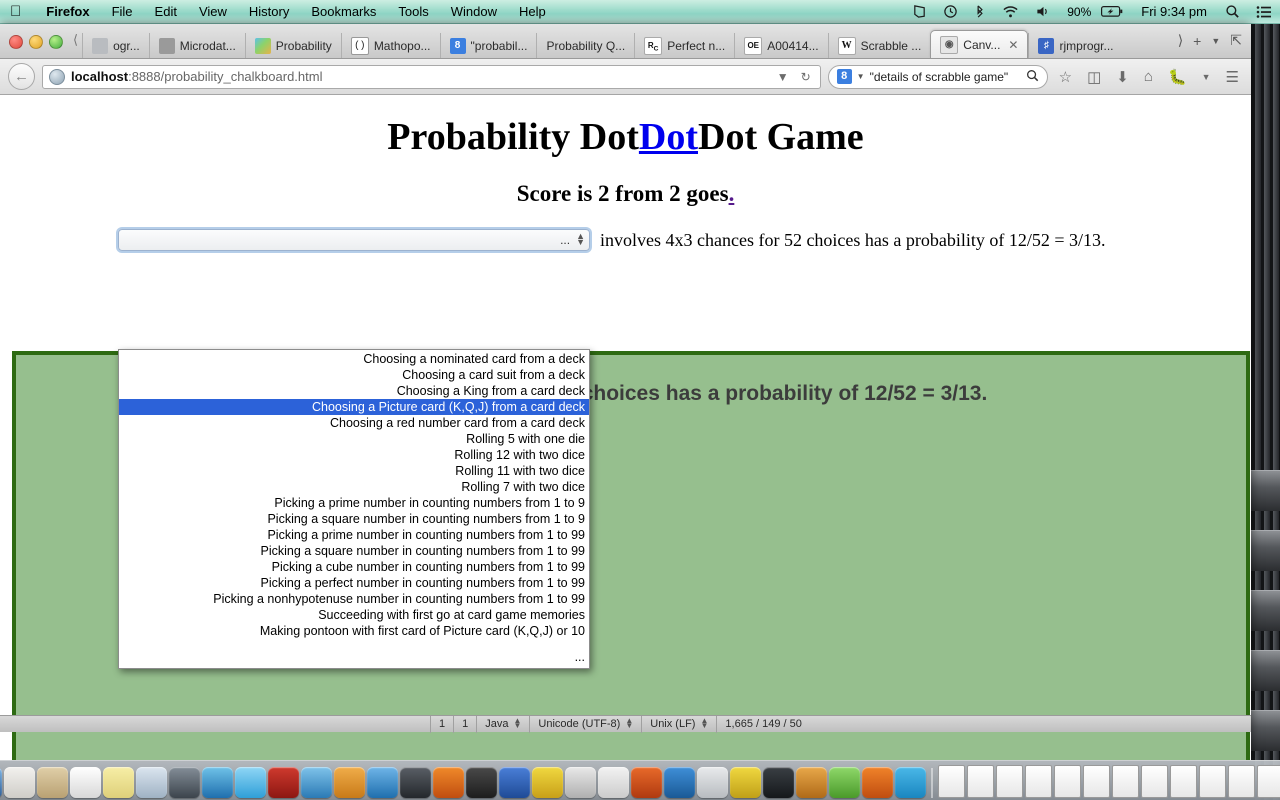 The image size is (1280, 800). Describe the element at coordinates (502, 724) in the screenshot. I see `status-language: Java ▲ ▼` at that location.